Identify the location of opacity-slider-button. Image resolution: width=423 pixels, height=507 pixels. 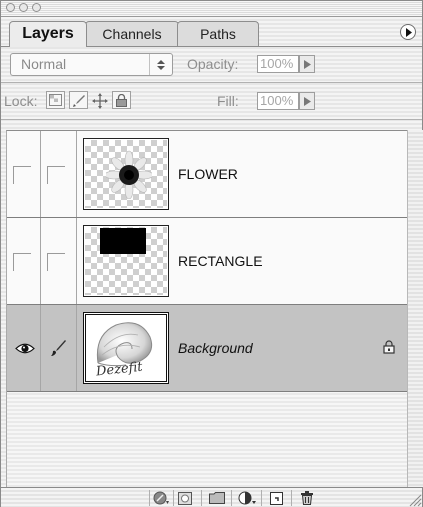
(307, 64).